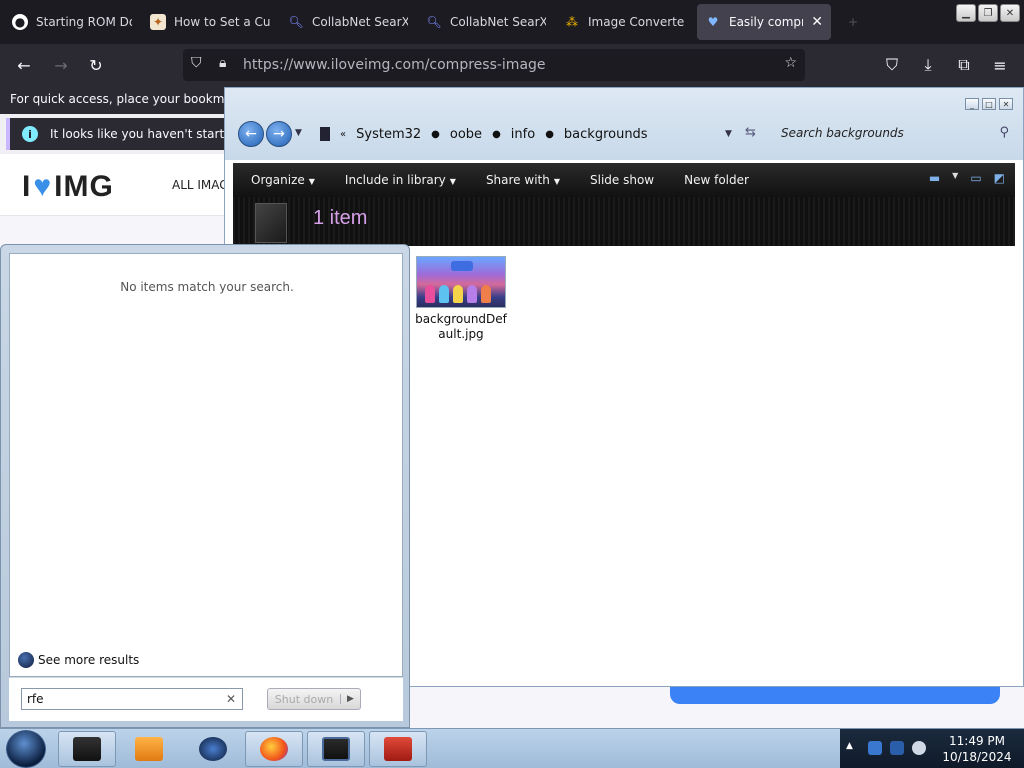 This screenshot has height=768, width=1024. Describe the element at coordinates (388, 134) in the screenshot. I see `breadcrumb-system32: System32` at that location.